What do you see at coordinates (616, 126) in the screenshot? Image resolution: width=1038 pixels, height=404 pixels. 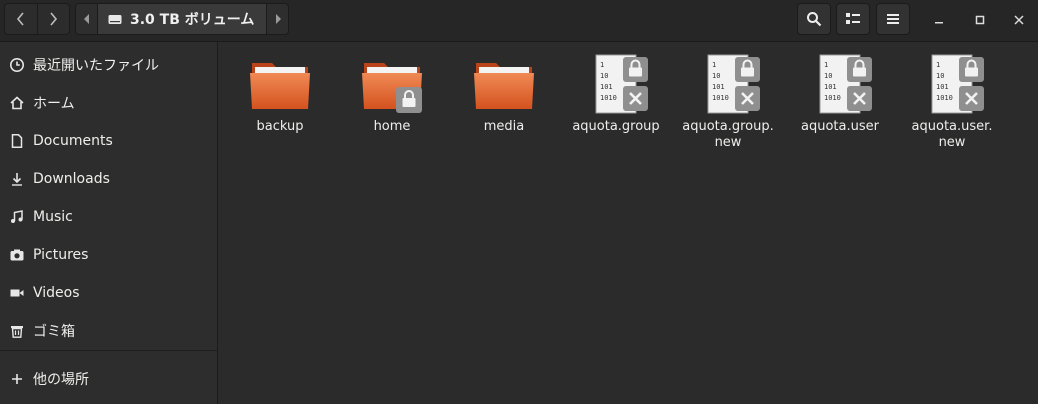 I see `file-name: aquota.group` at bounding box center [616, 126].